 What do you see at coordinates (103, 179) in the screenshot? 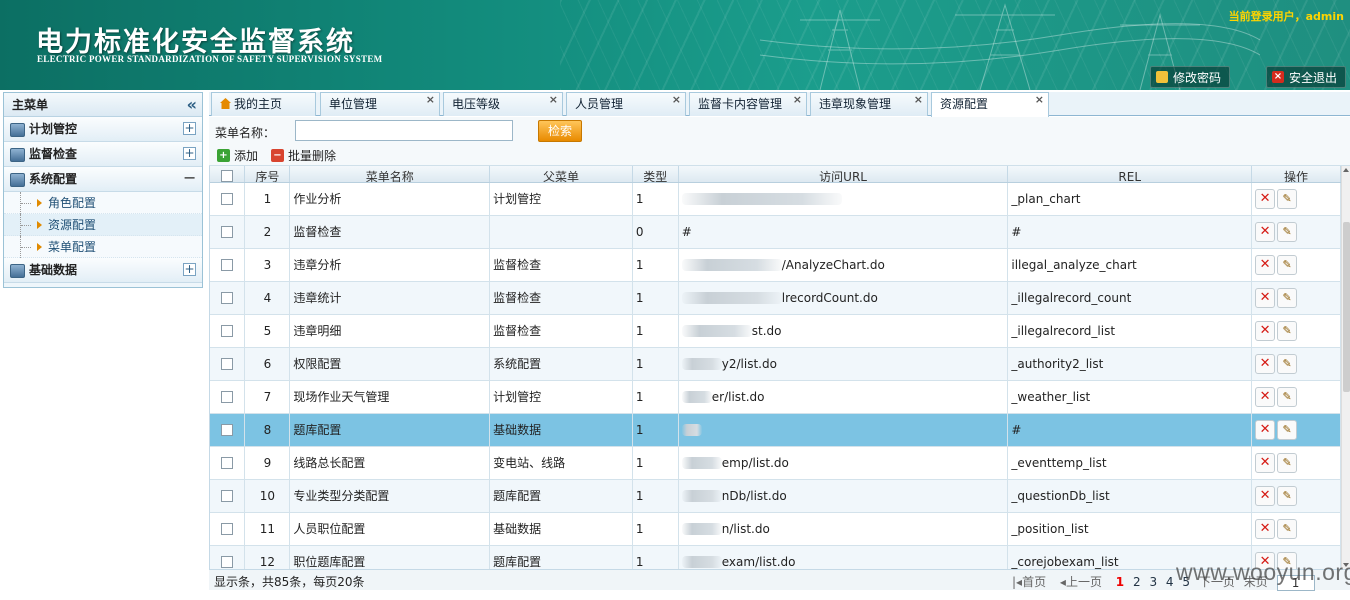
I see `menu-group-system-config: 系统配置 −` at bounding box center [103, 179].